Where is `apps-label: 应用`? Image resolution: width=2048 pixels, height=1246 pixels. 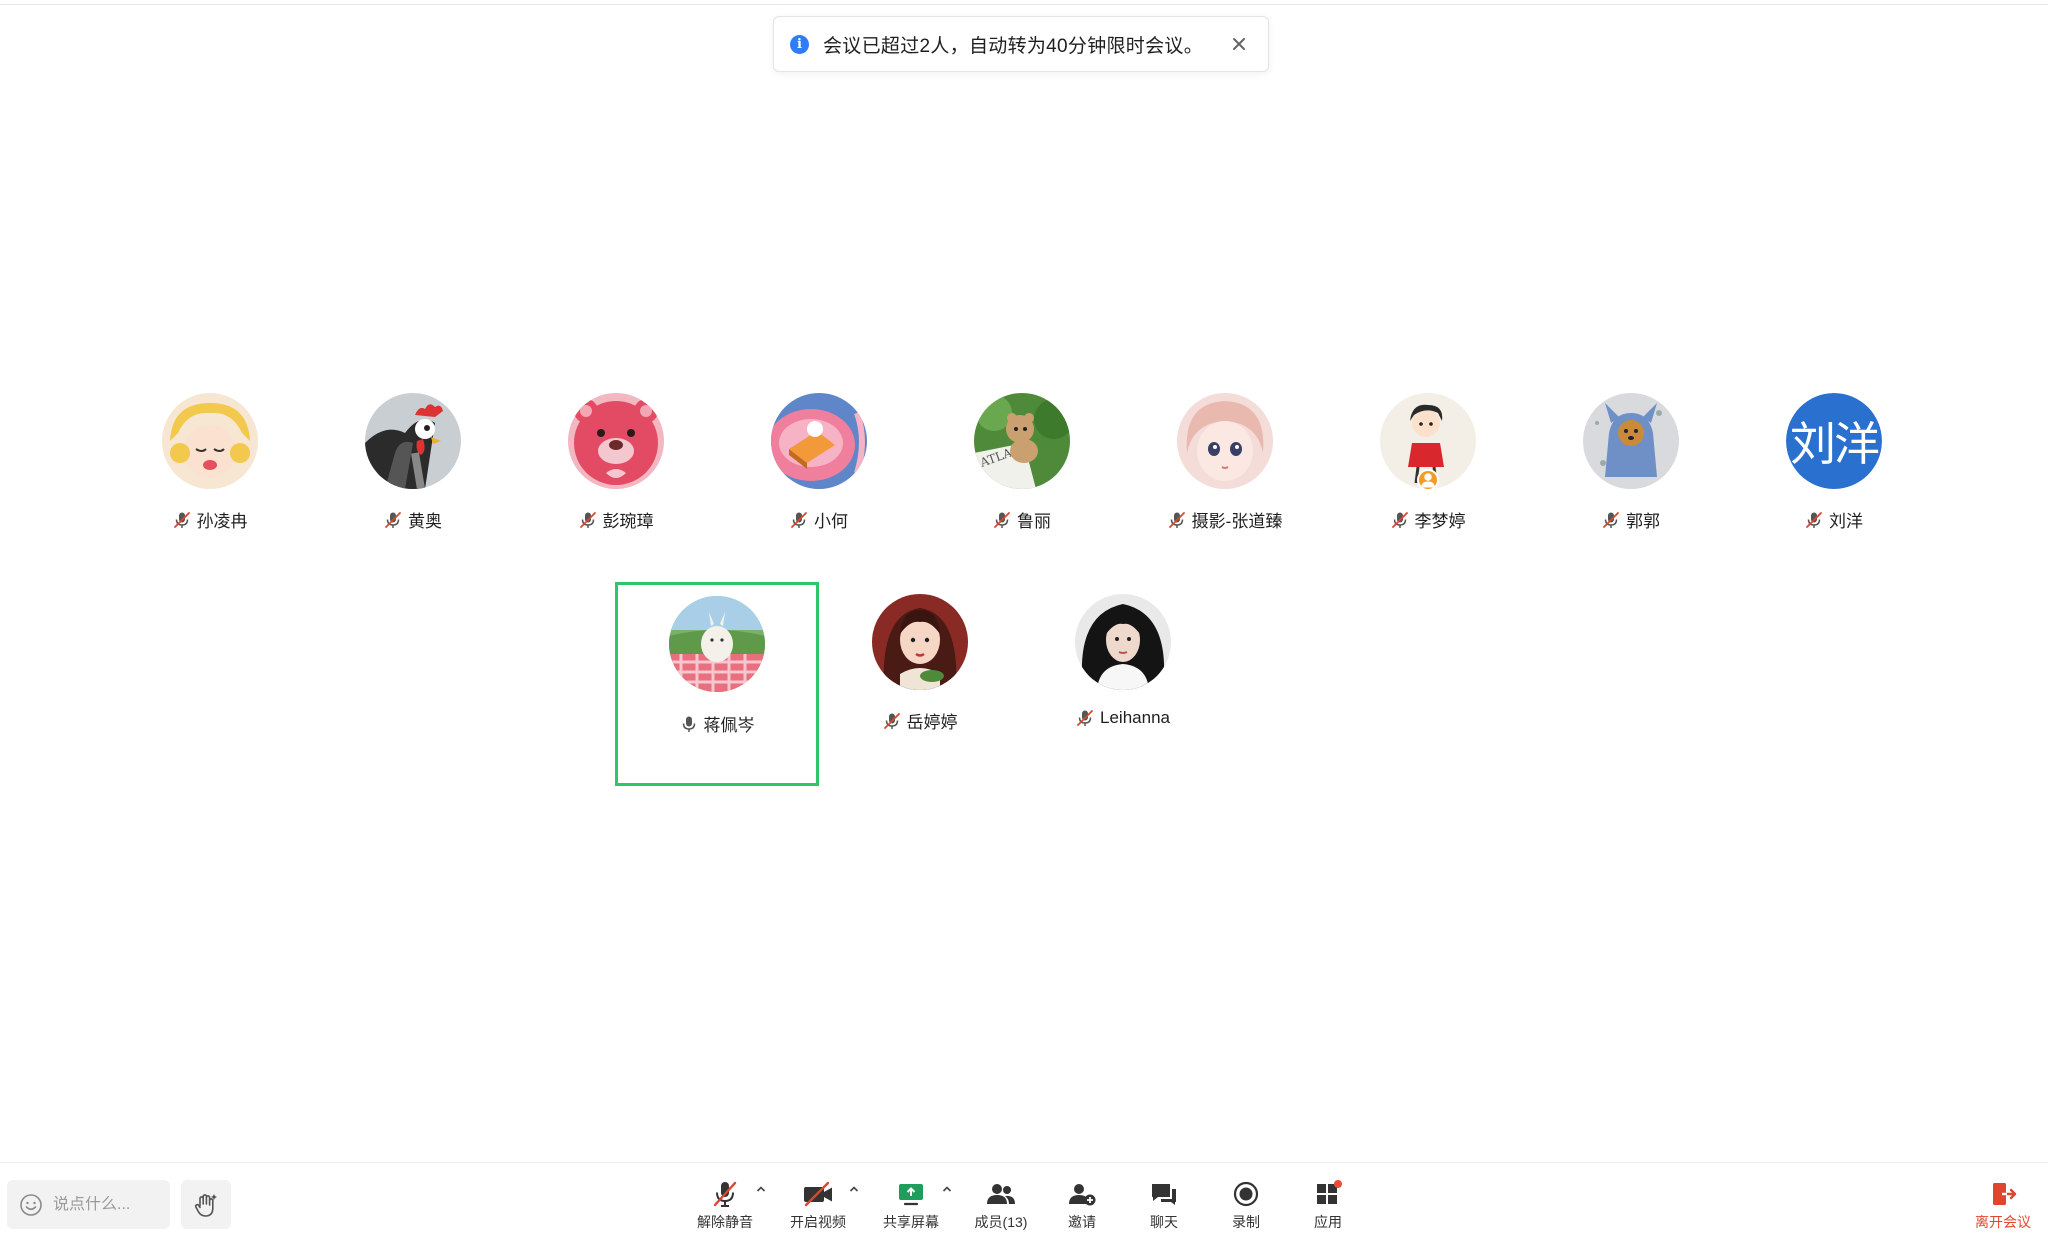
apps-label: 应用 is located at coordinates (1328, 1222).